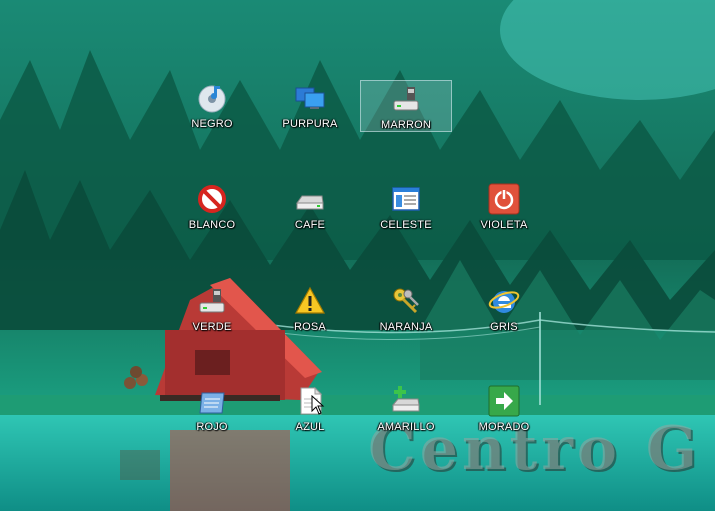 The image size is (715, 511). I want to click on warning-icon, so click(310, 300).